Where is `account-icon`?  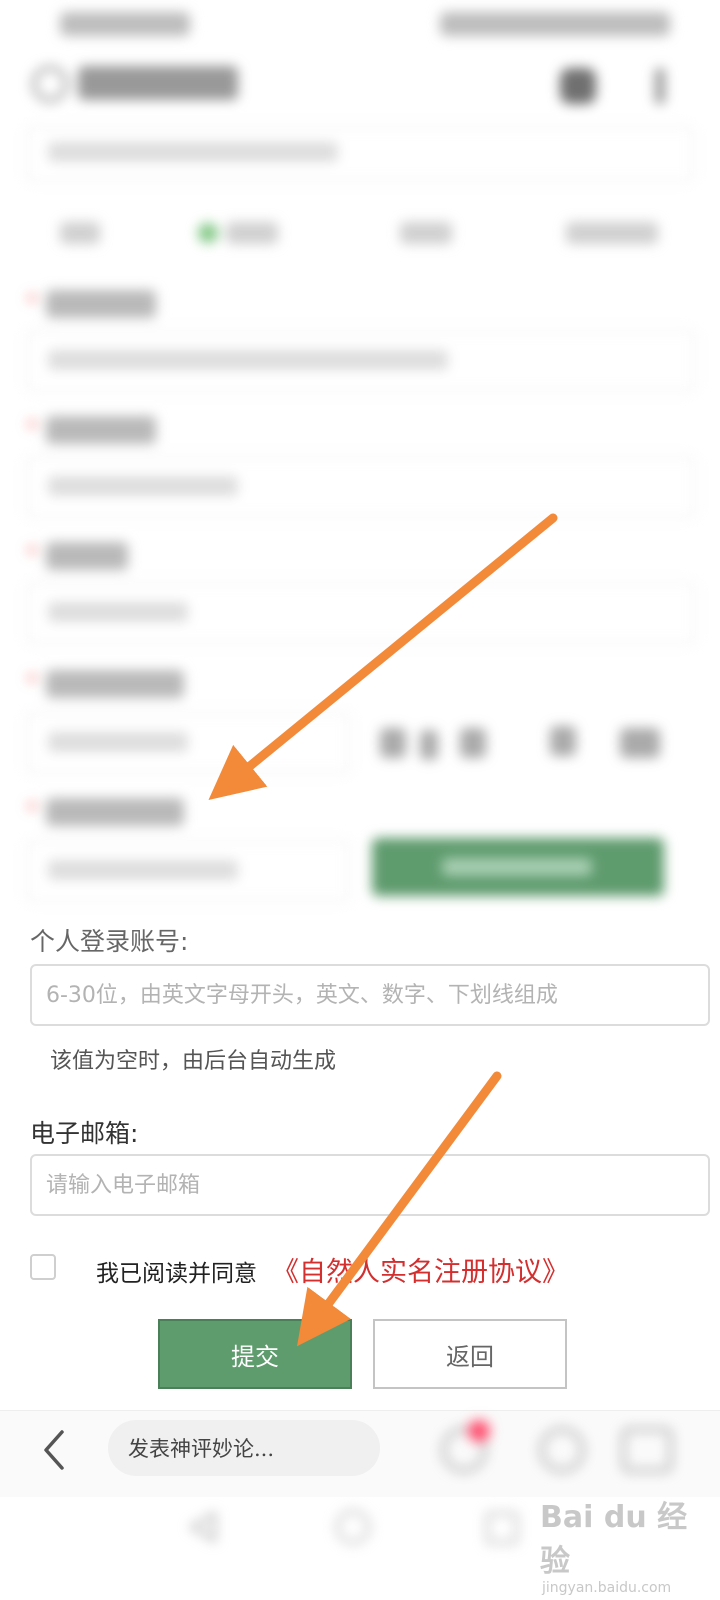
account-icon is located at coordinates (578, 86).